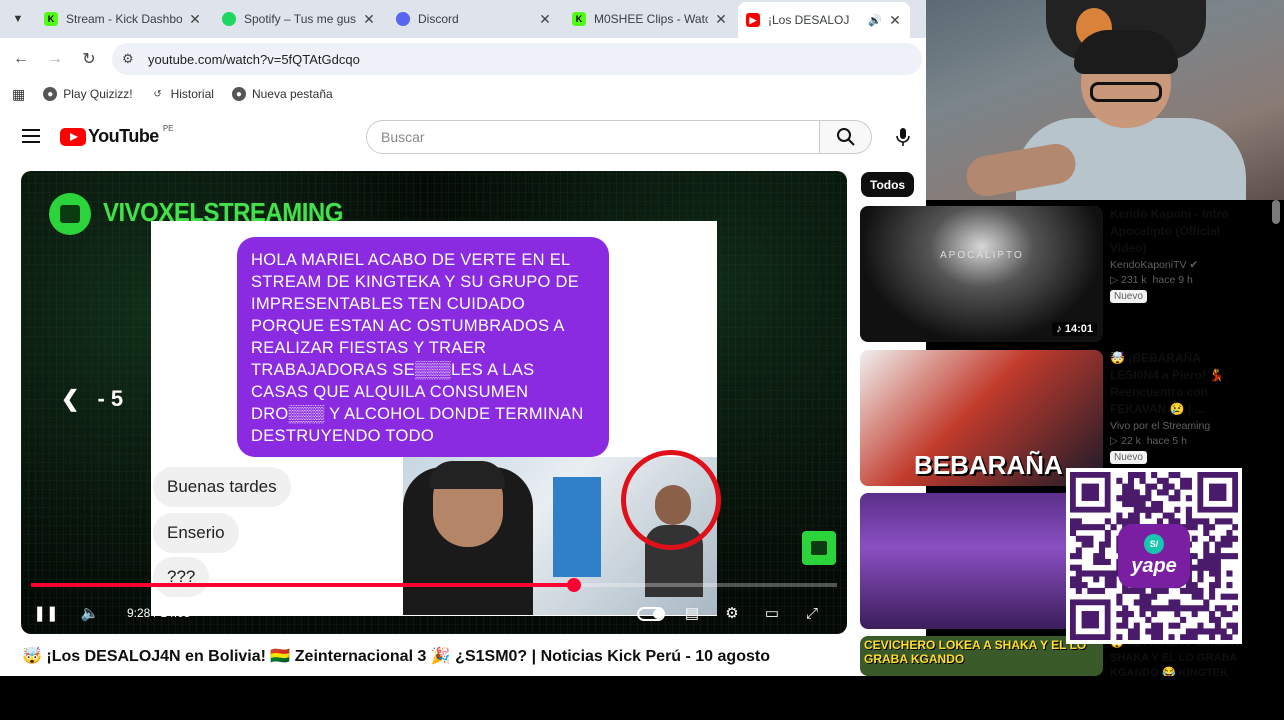  I want to click on thumbnail-text: BEBARAÑA, so click(988, 465).